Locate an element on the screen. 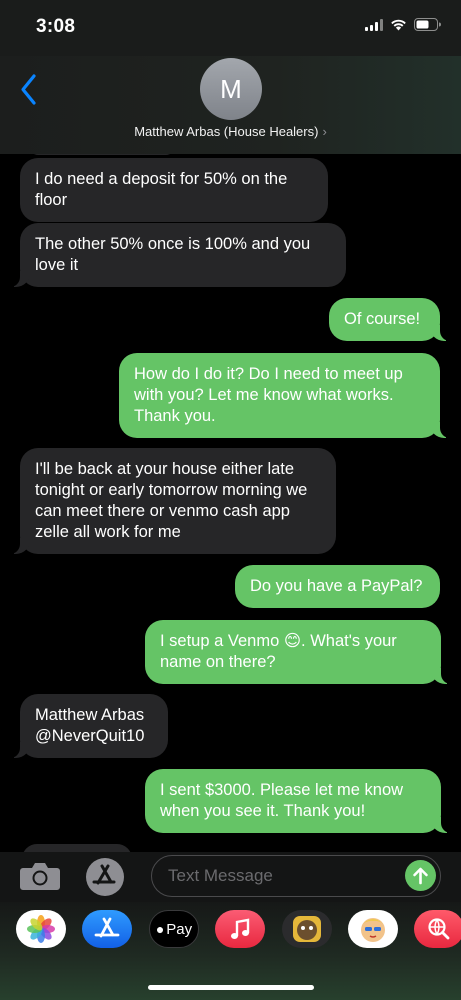 This screenshot has width=461, height=1000. apple-icon: ● is located at coordinates (160, 929).